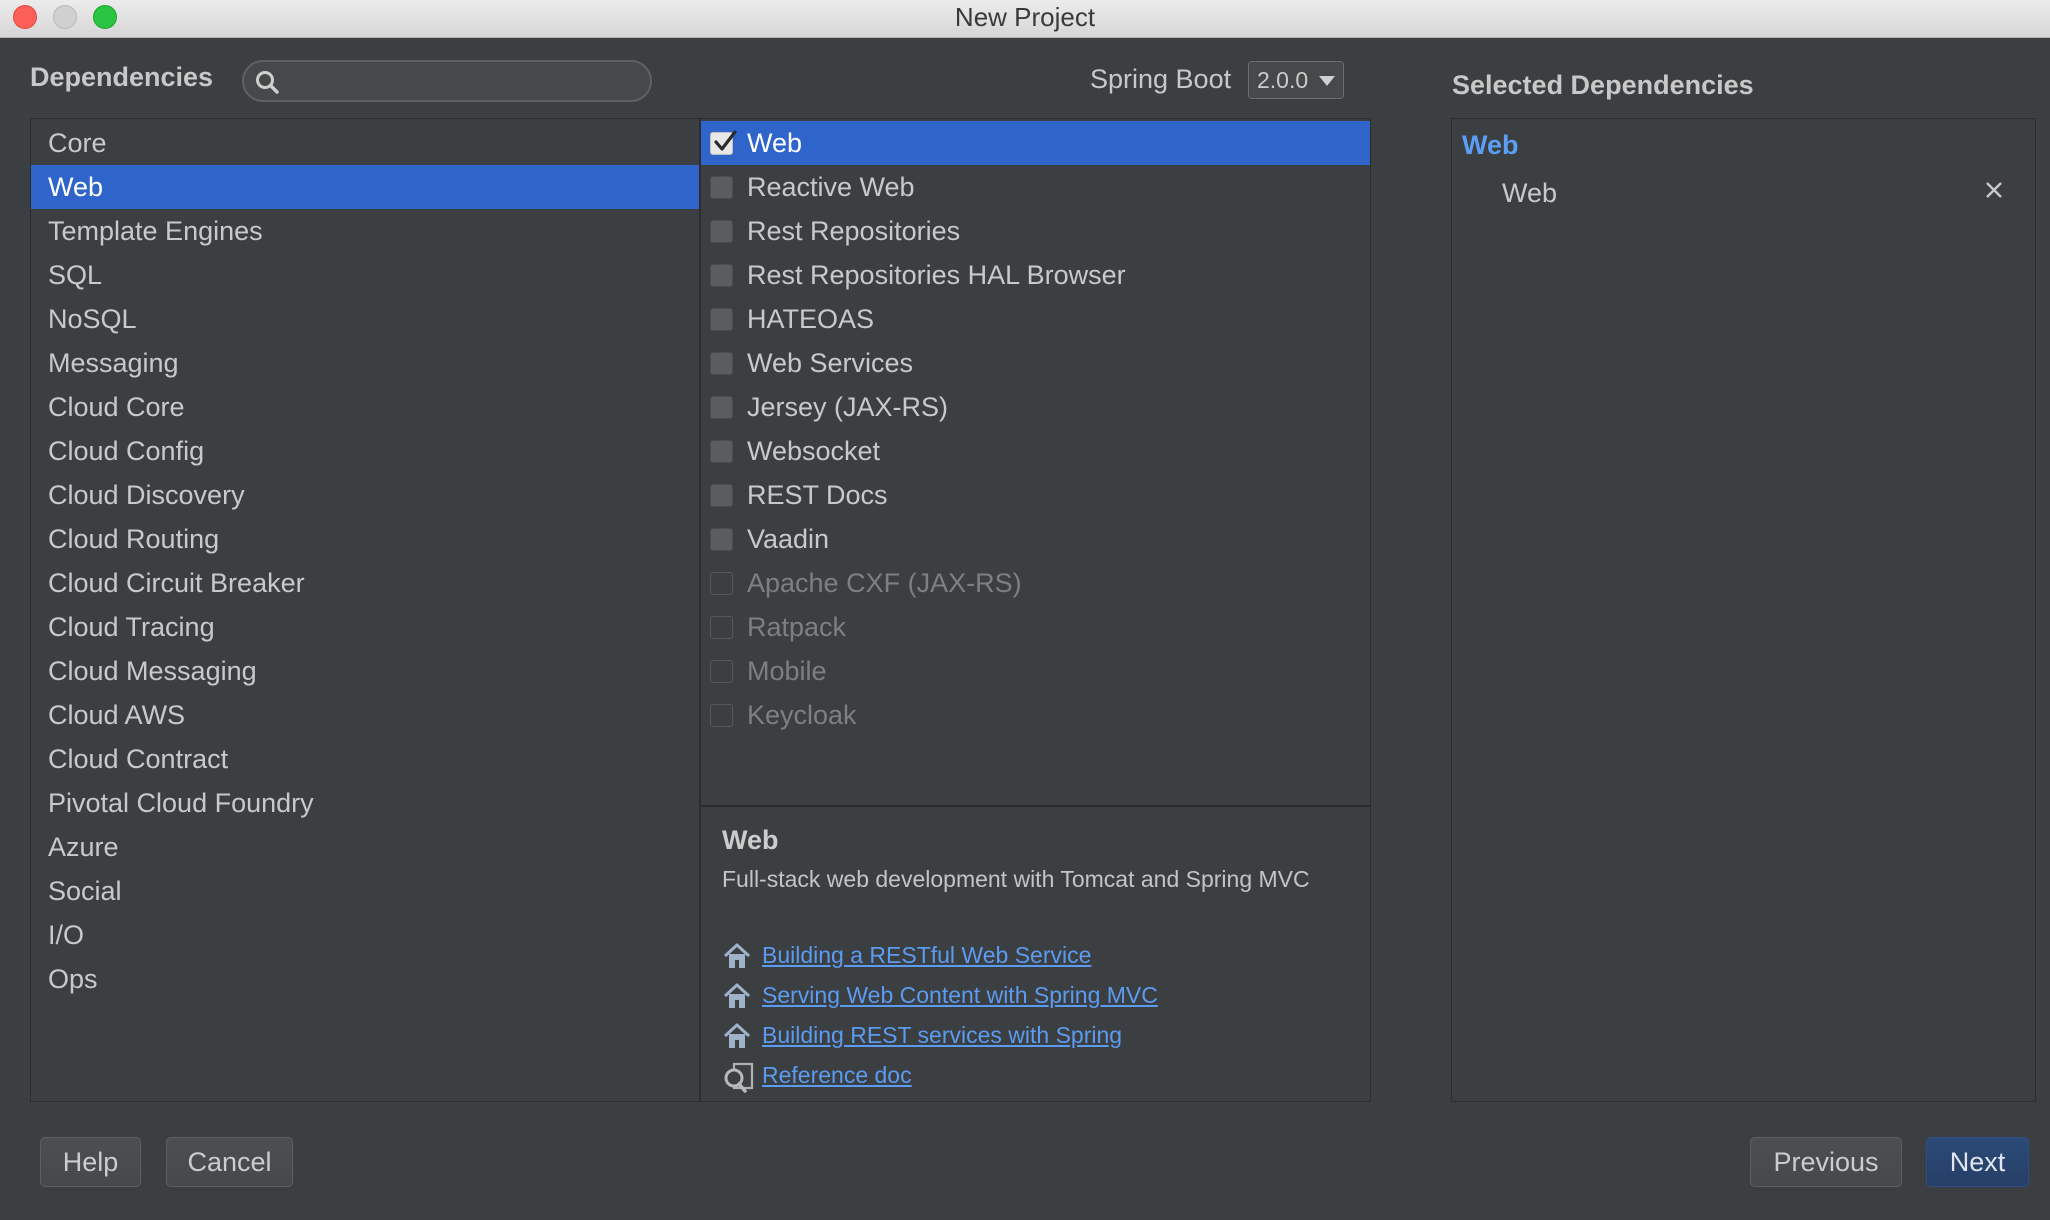 The height and width of the screenshot is (1220, 2050). Describe the element at coordinates (830, 363) in the screenshot. I see `dependency-label: Web Services` at that location.